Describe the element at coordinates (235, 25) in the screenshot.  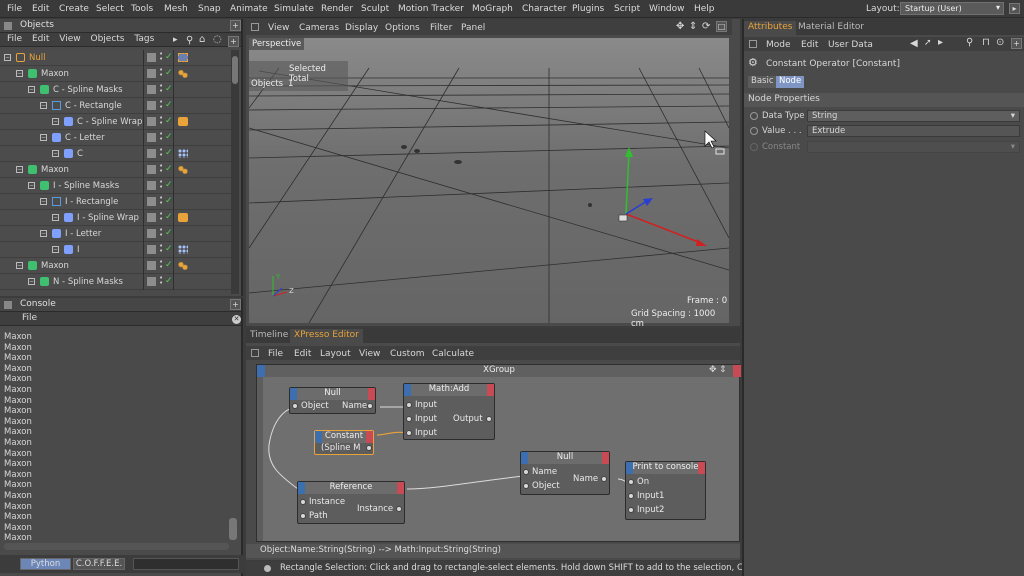
I see `objects-expand-button: +` at that location.